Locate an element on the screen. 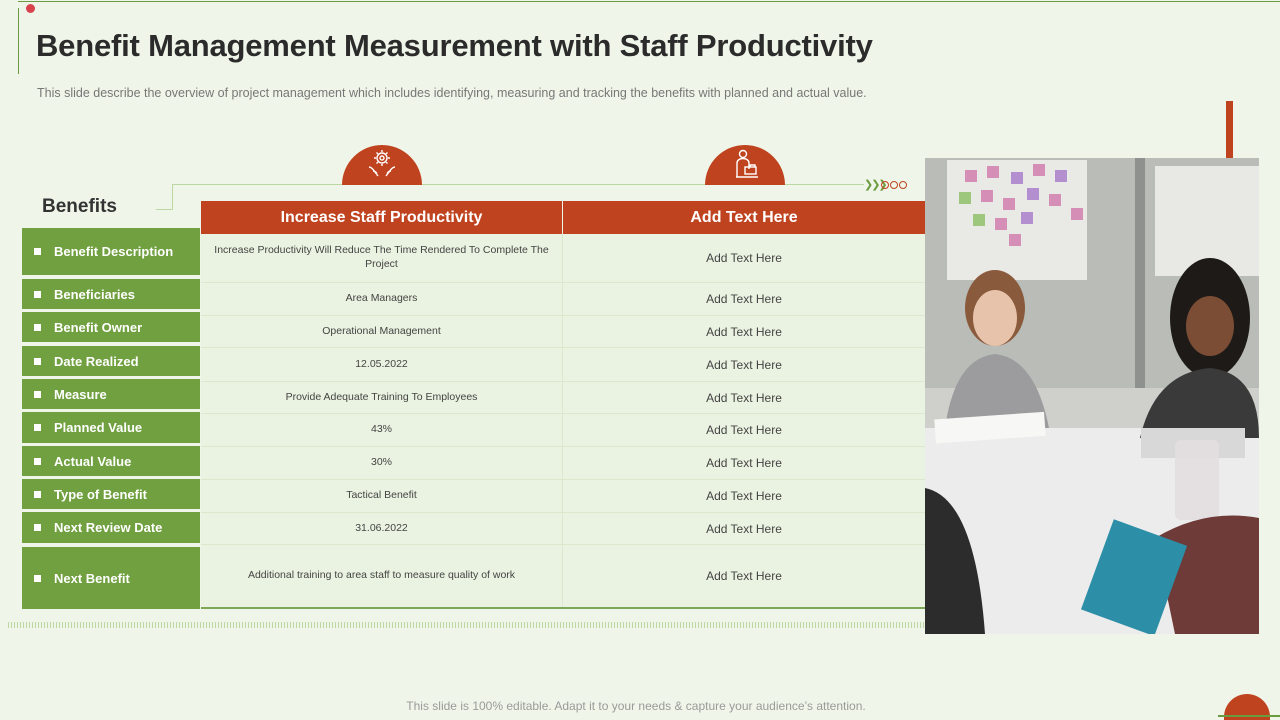 The width and height of the screenshot is (1280, 720). decor-dot is located at coordinates (30, 8).